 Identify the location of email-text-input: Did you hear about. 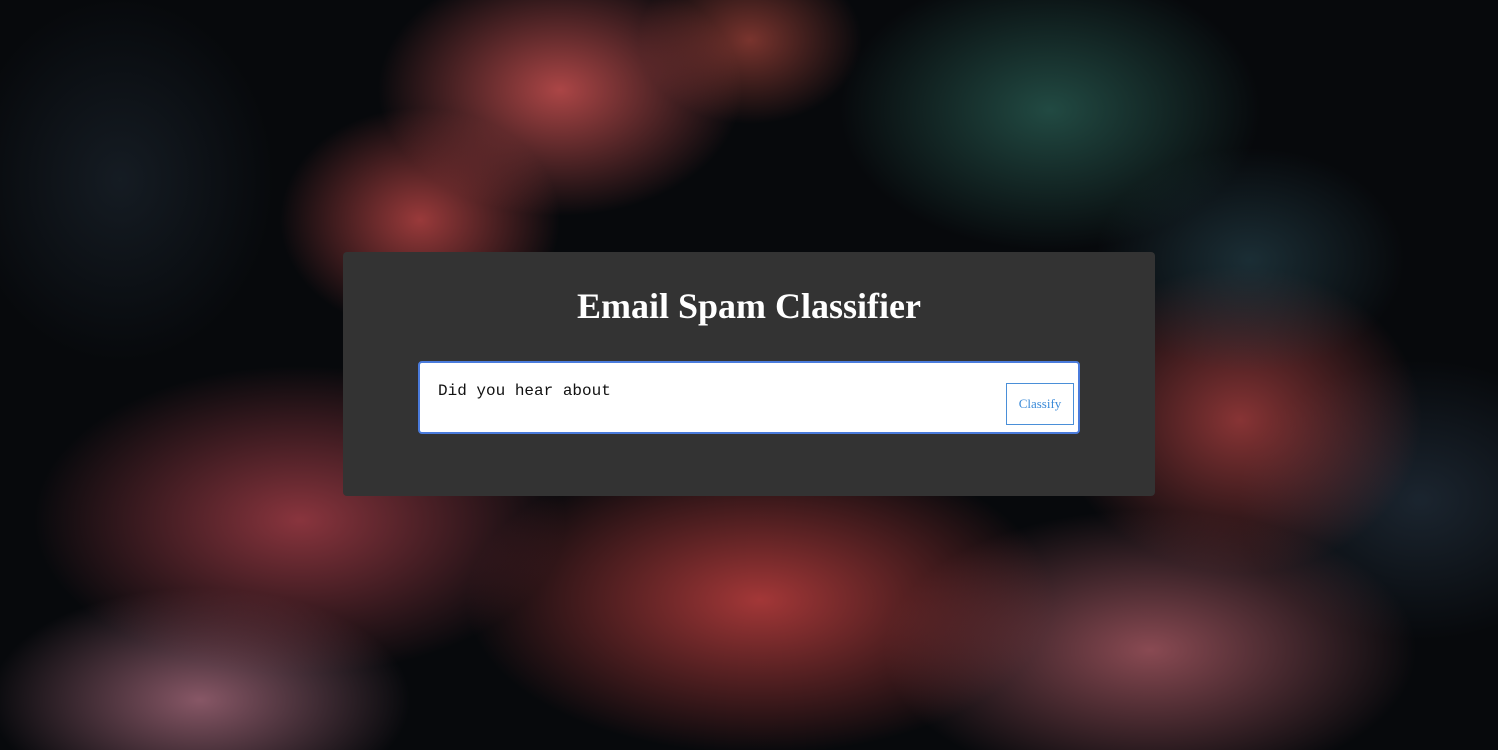
(749, 397).